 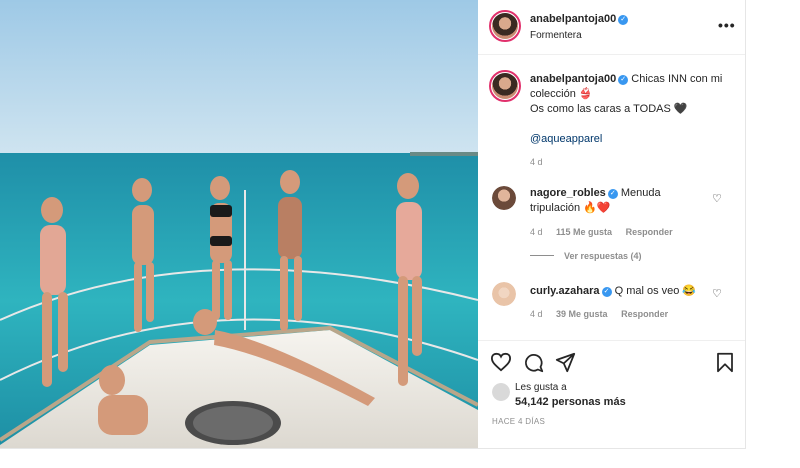 I want to click on save-bookmark-icon, so click(x=725, y=362).